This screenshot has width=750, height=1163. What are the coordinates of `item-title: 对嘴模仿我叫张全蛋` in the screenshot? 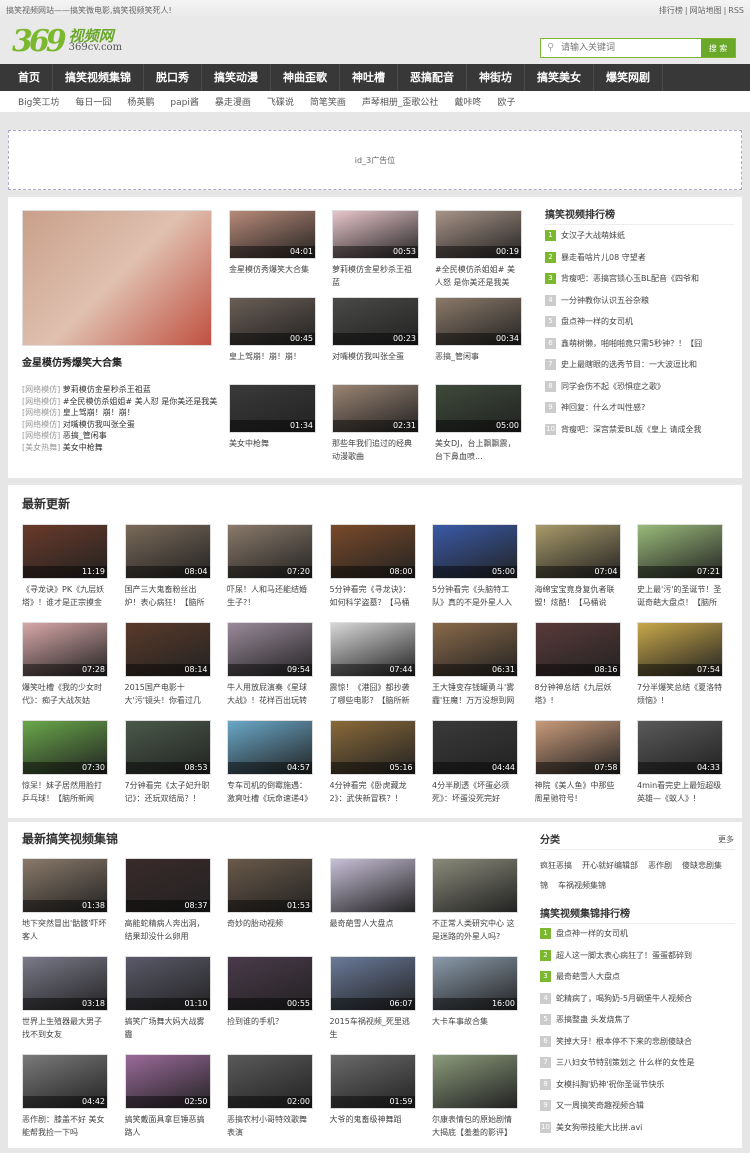 It's located at (99, 424).